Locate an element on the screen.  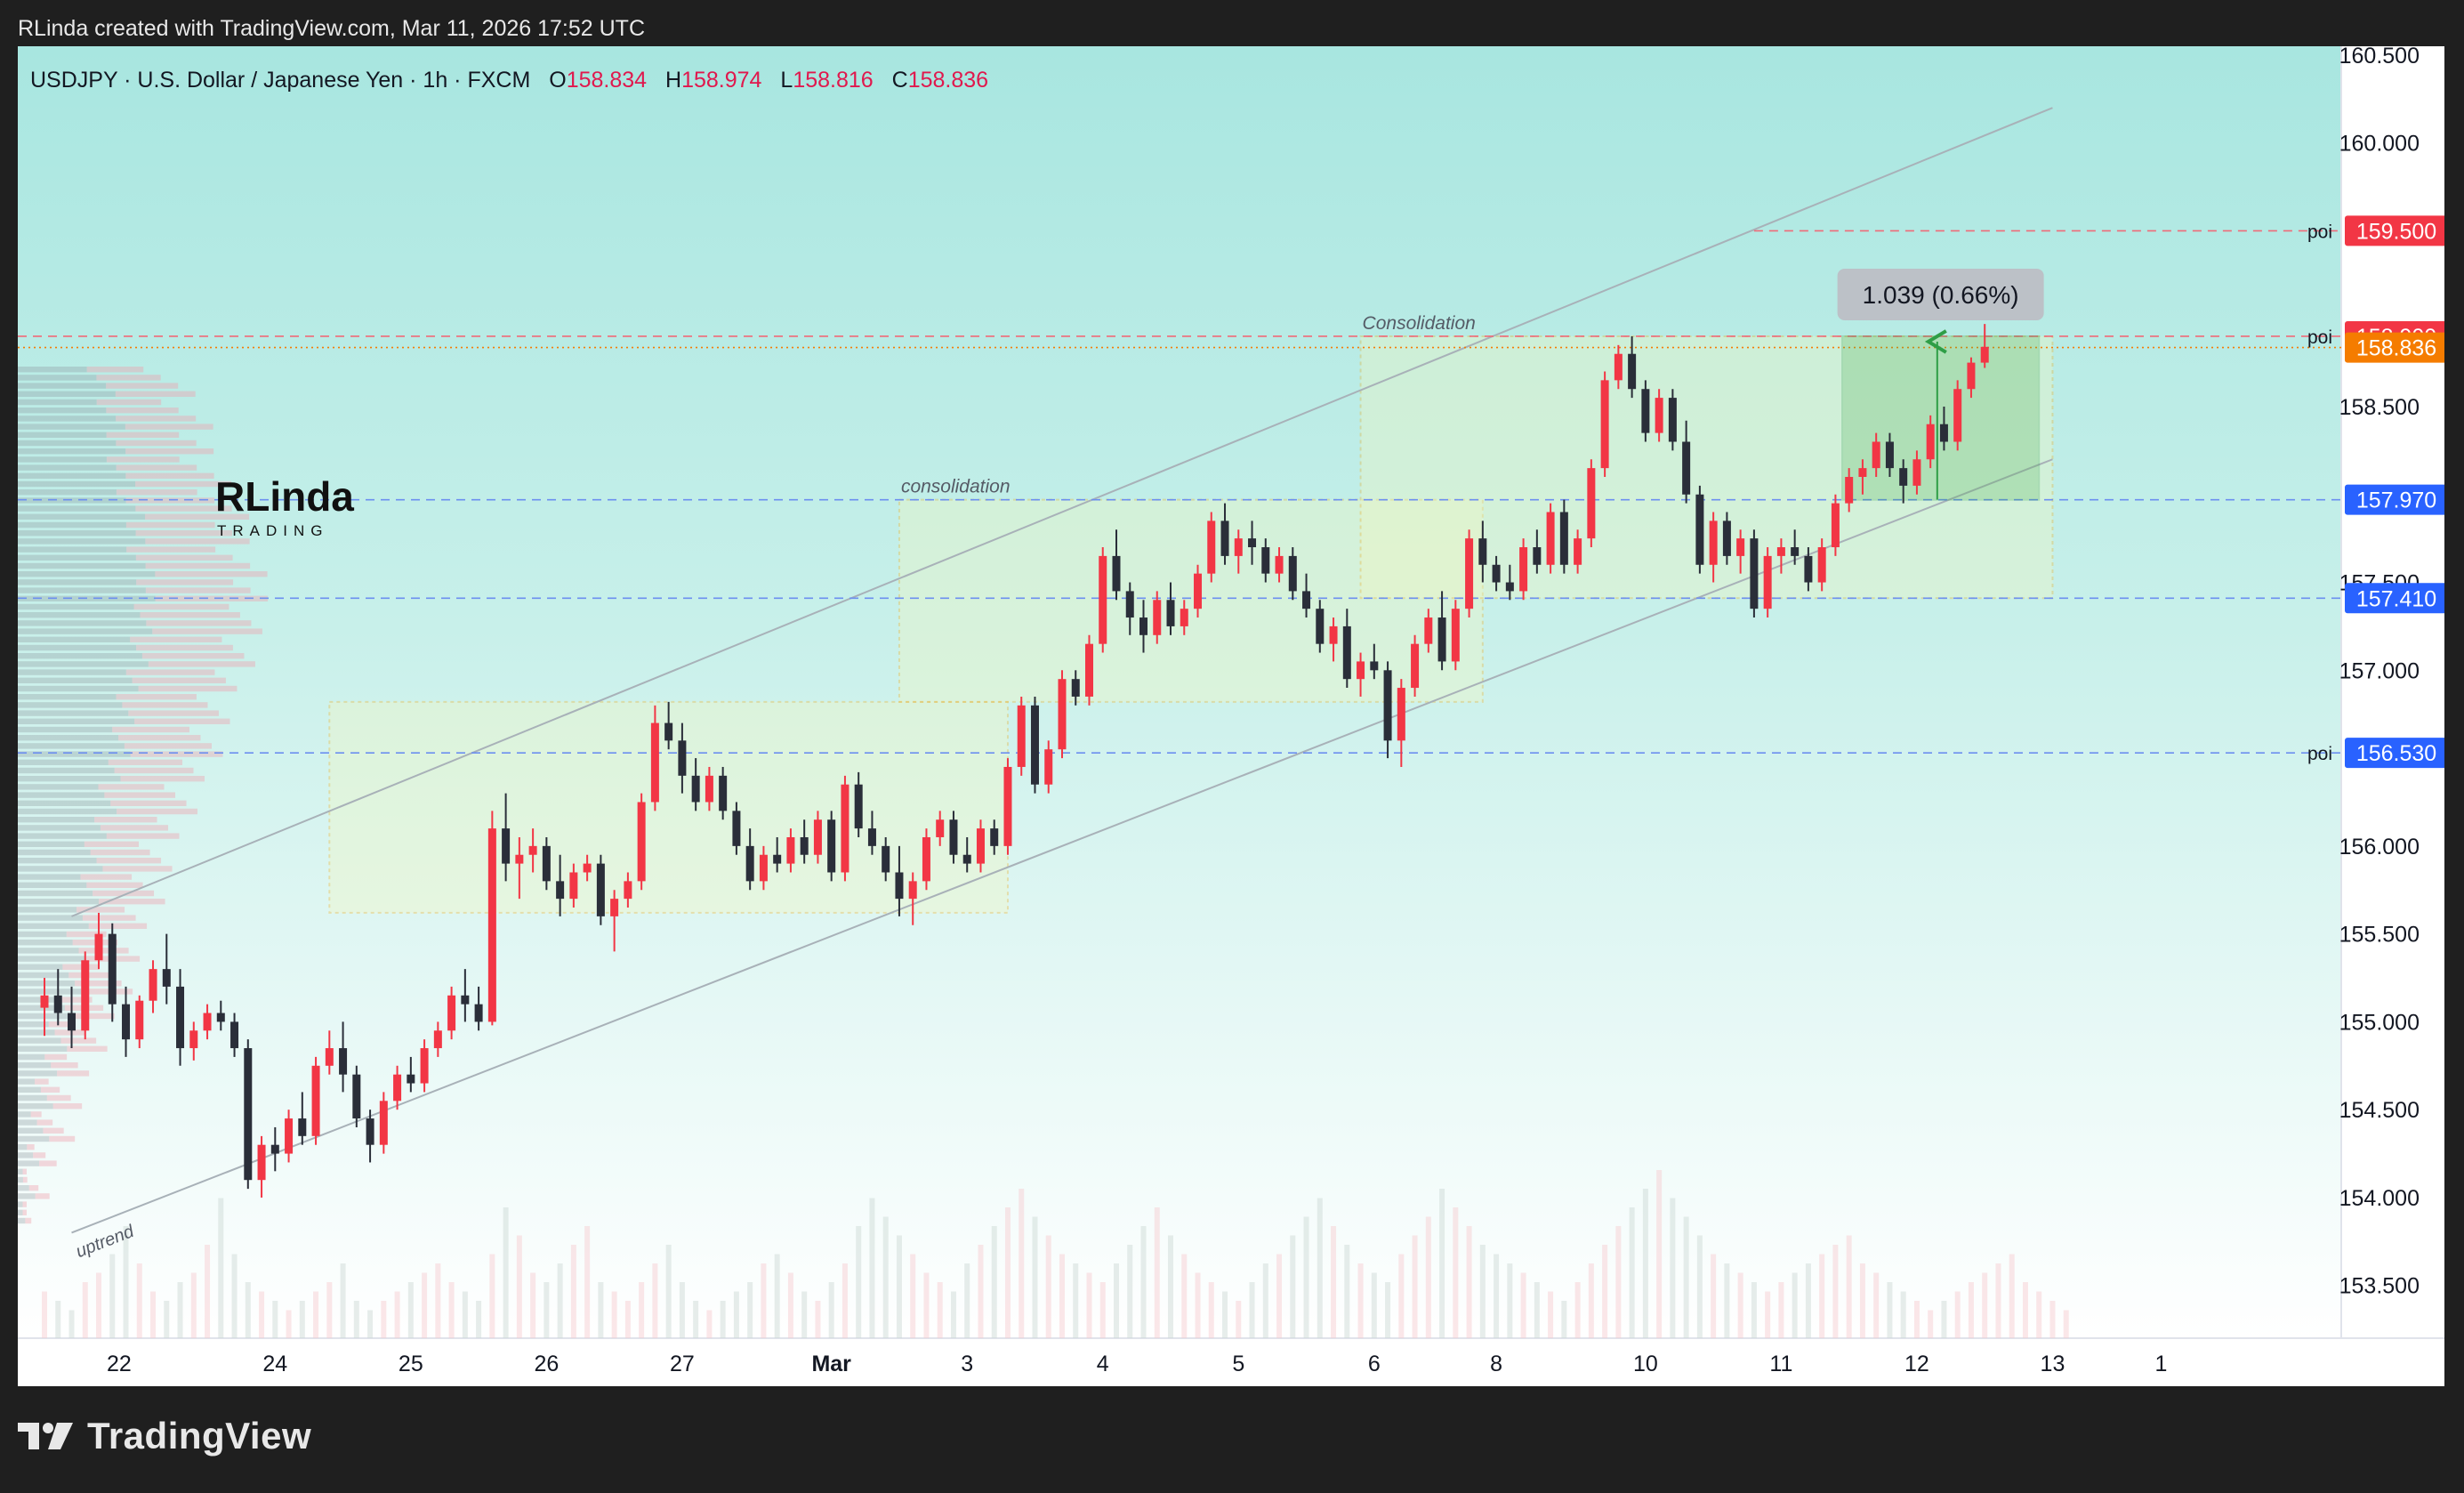
x-tick-label: Mar is located at coordinates (831, 1364).